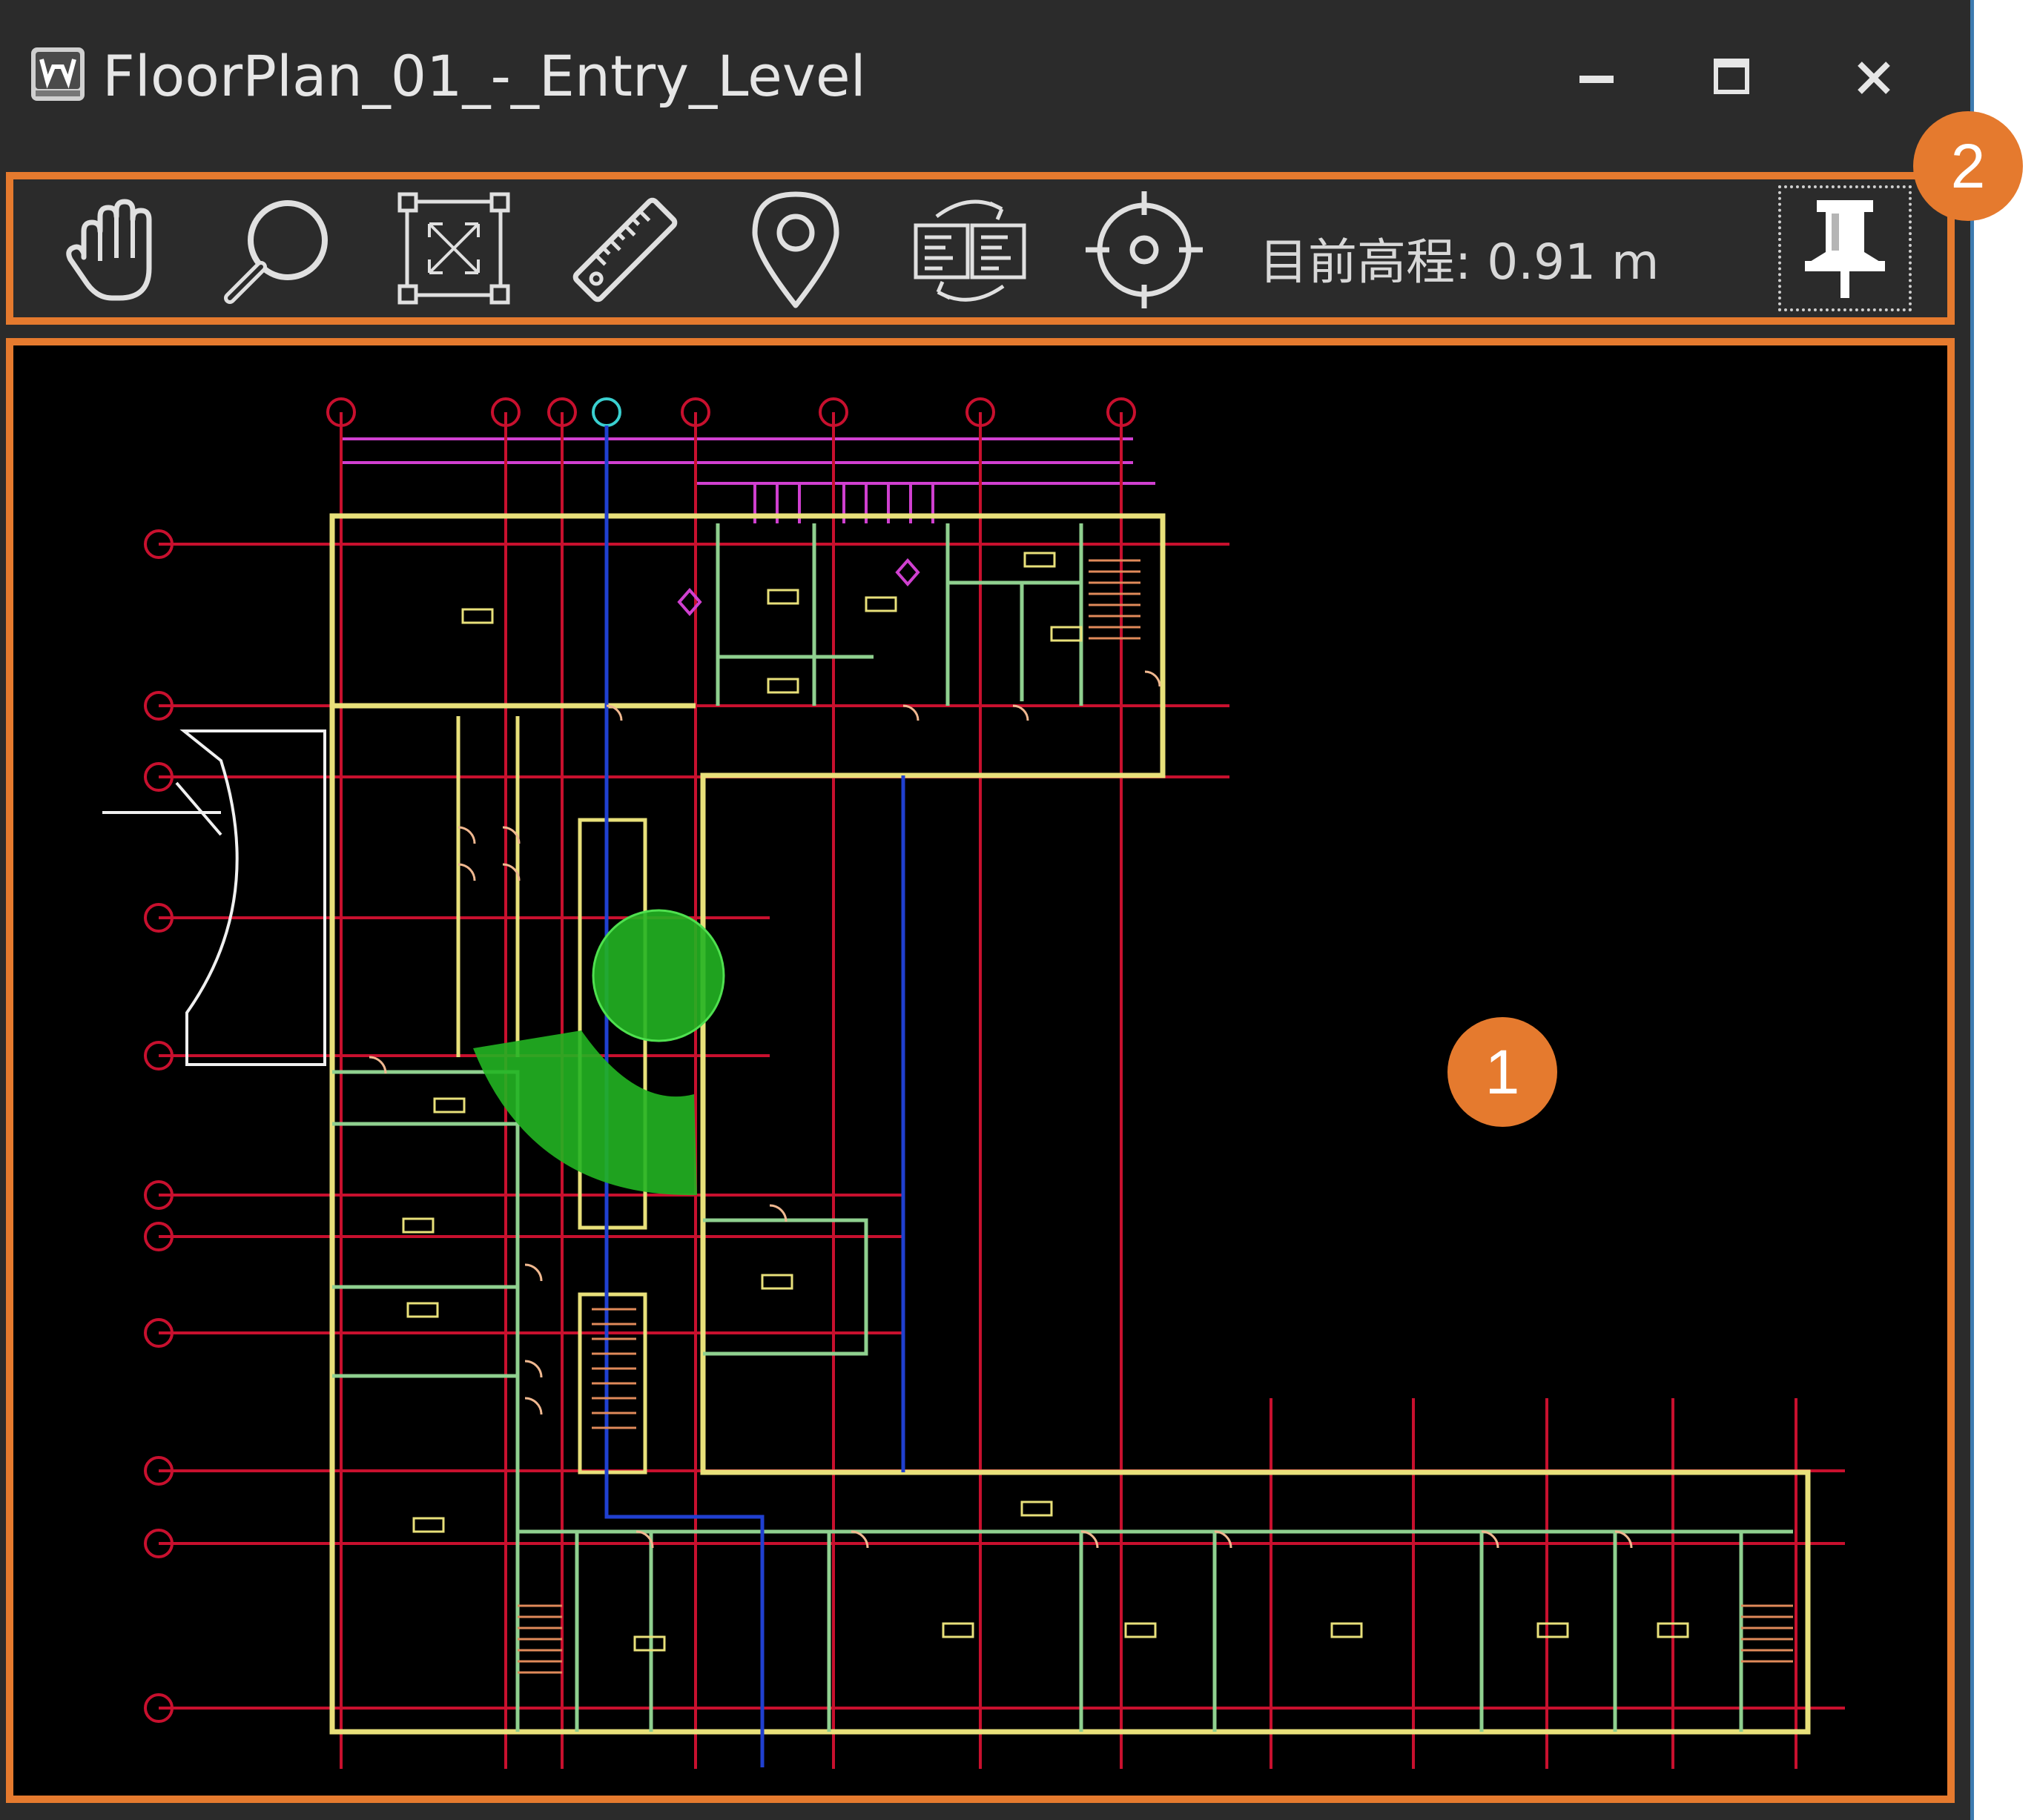 This screenshot has width=2037, height=1820. I want to click on toolbar: 目前高程: 0.91 m, so click(980, 248).